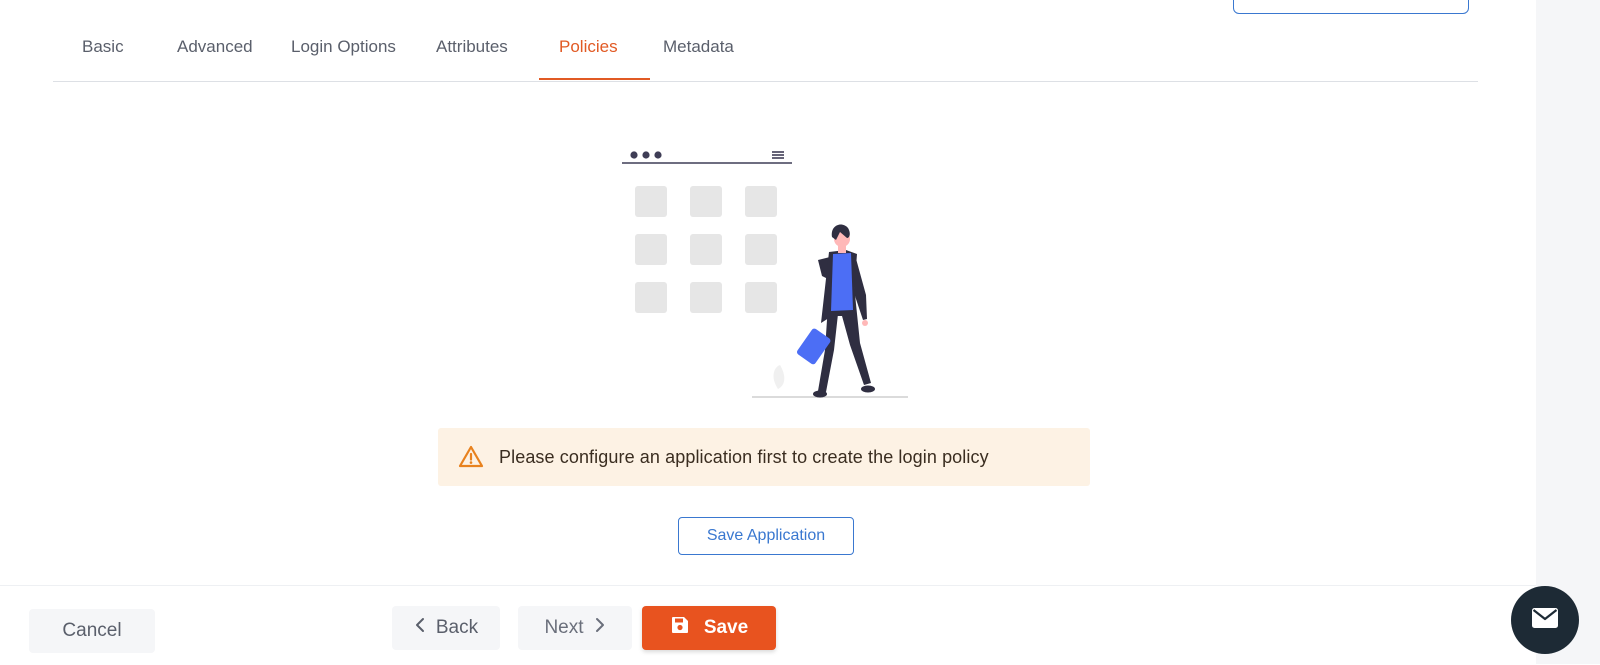 This screenshot has width=1600, height=665. What do you see at coordinates (420, 628) in the screenshot?
I see `chevron-left-icon` at bounding box center [420, 628].